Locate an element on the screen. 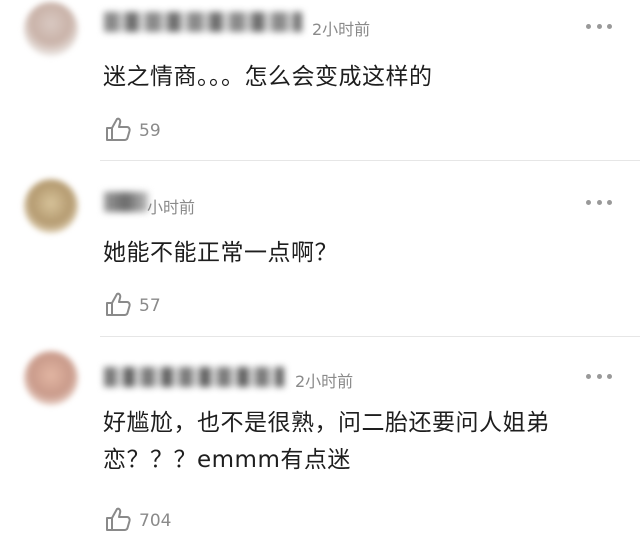 Image resolution: width=640 pixels, height=542 pixels. like-count: 704 is located at coordinates (155, 521).